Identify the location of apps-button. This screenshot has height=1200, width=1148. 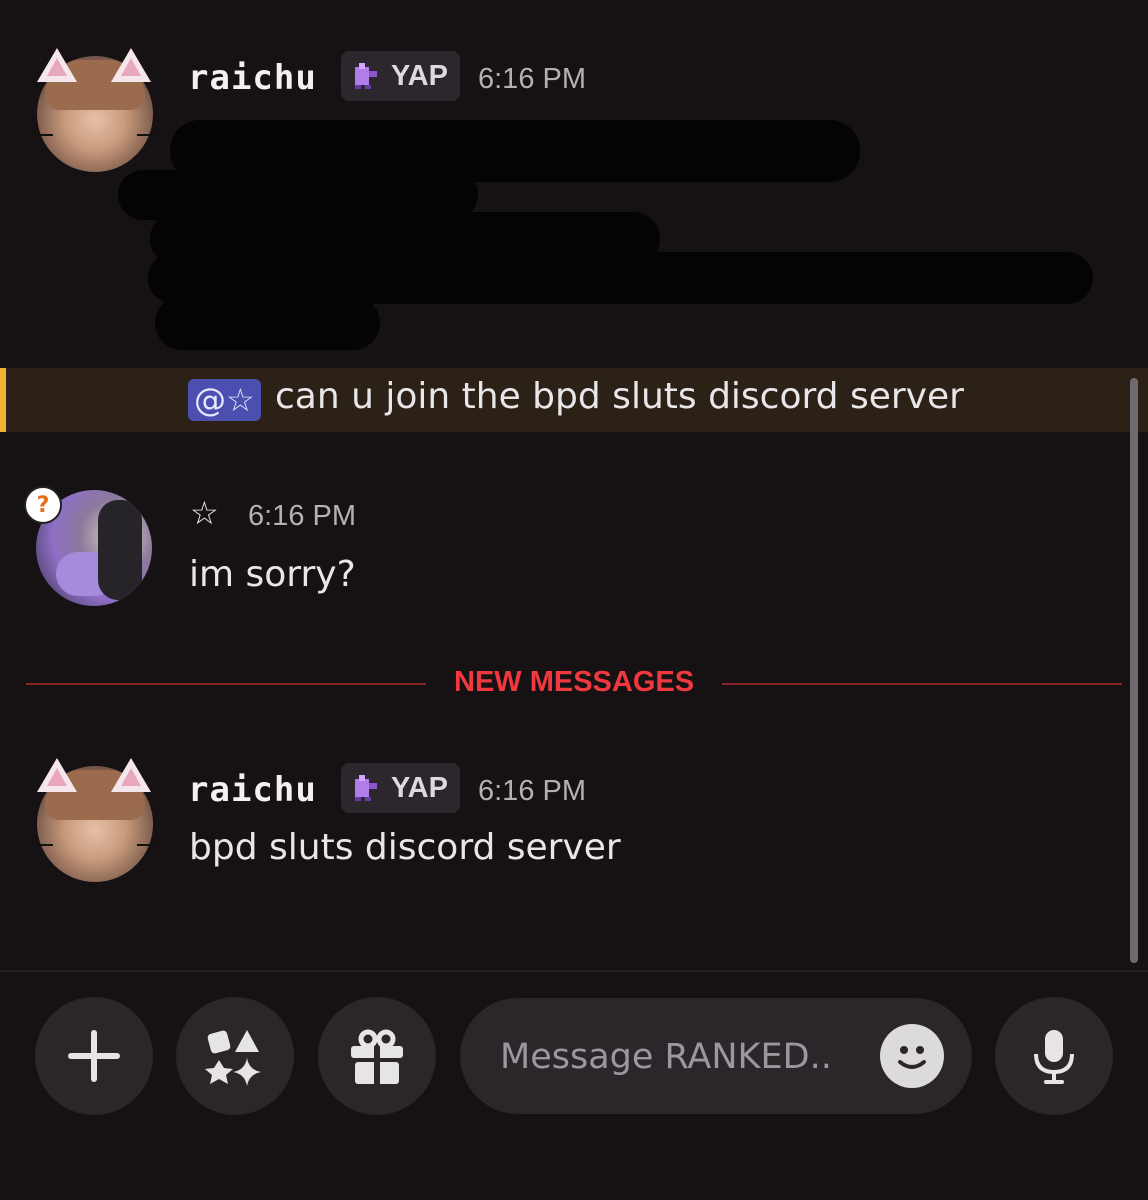
(235, 1056).